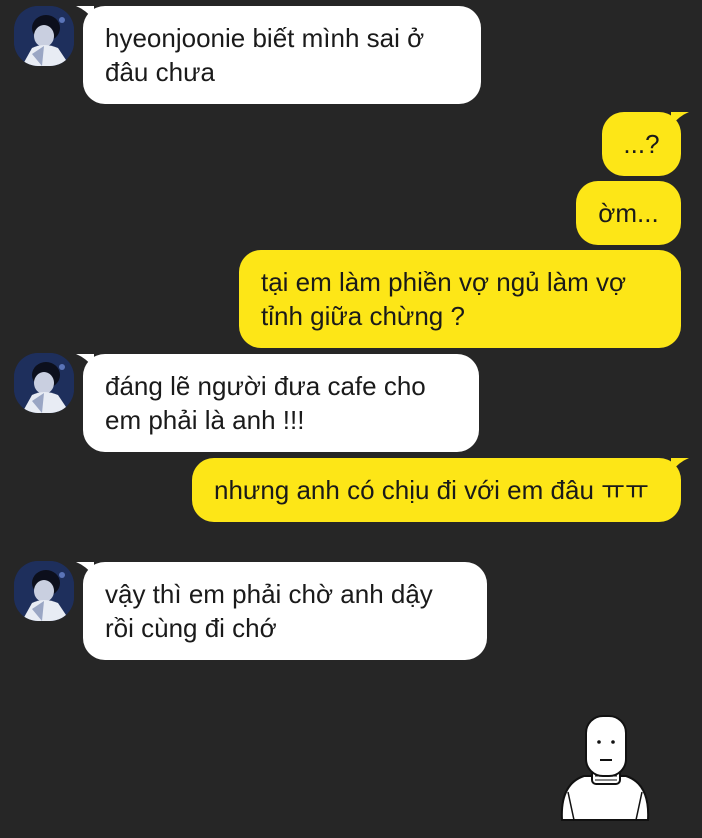  I want to click on message-bubble-incoming: hyeonjoonie biết mình sai ở đâu chưa, so click(282, 55).